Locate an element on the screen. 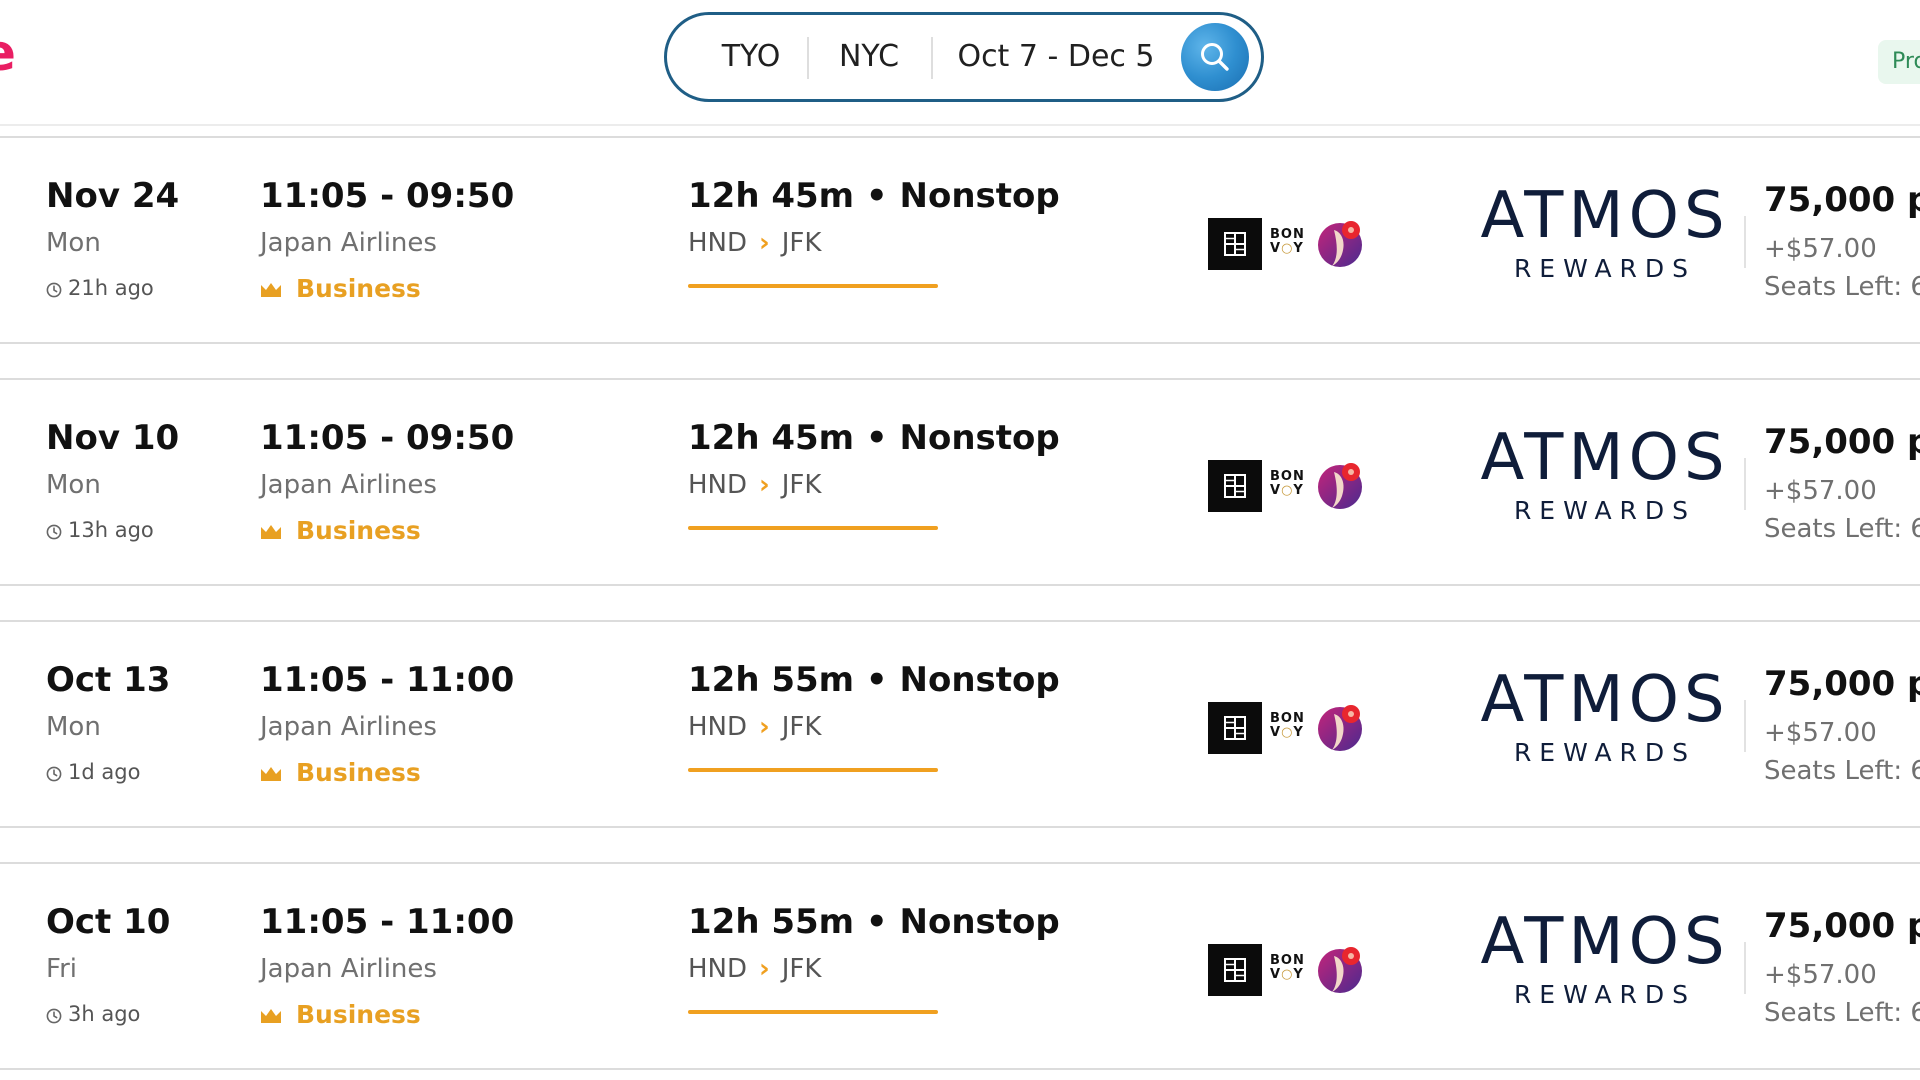  flight-date: Nov 24 is located at coordinates (113, 196).